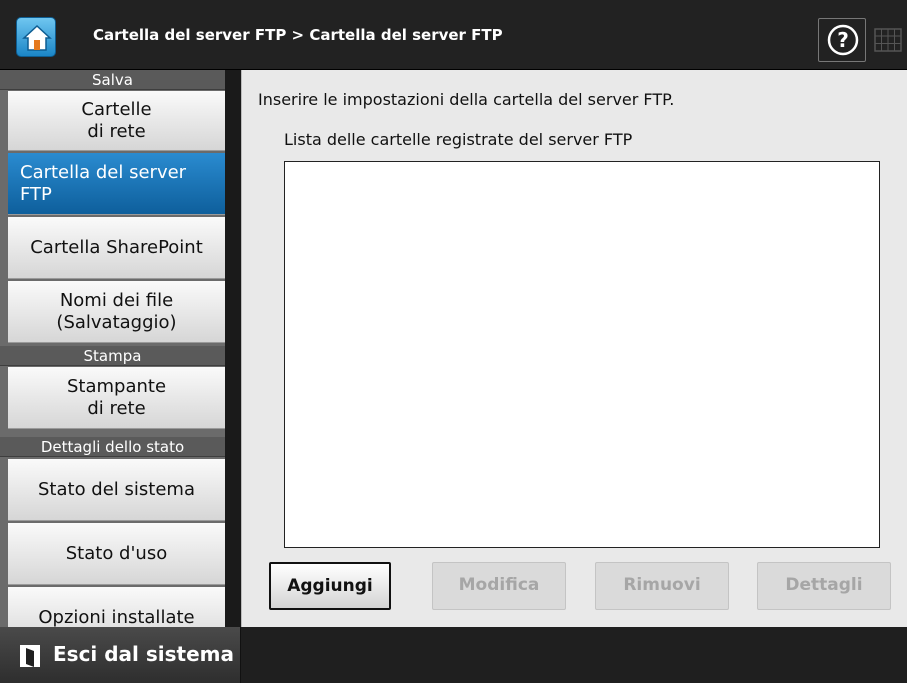  I want to click on home-button, so click(36, 37).